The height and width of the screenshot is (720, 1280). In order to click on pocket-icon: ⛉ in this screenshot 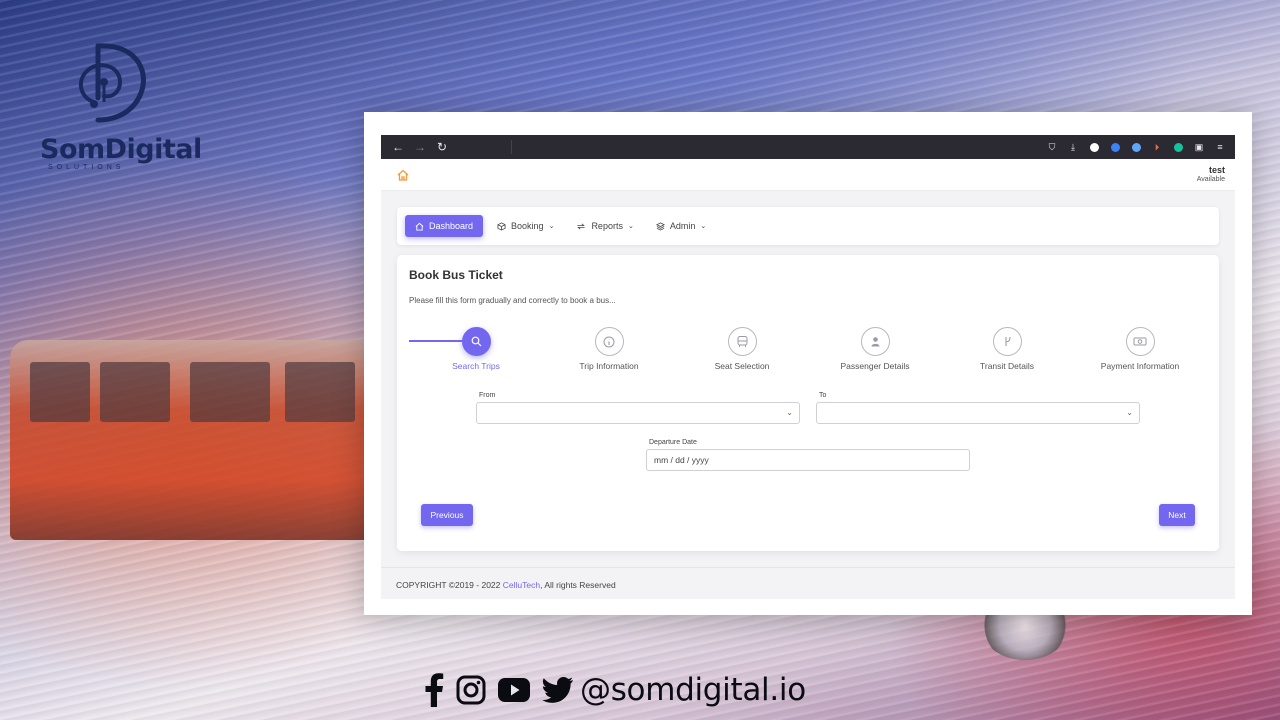, I will do `click(1052, 147)`.